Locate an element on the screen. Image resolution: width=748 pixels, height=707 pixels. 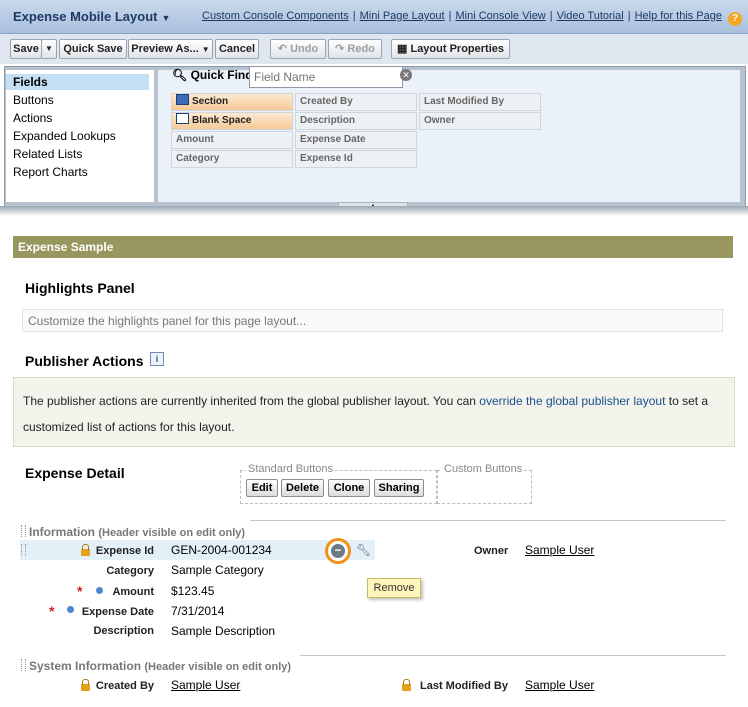
field-value-expense-id: GEN-2004-001234 is located at coordinates (221, 550).